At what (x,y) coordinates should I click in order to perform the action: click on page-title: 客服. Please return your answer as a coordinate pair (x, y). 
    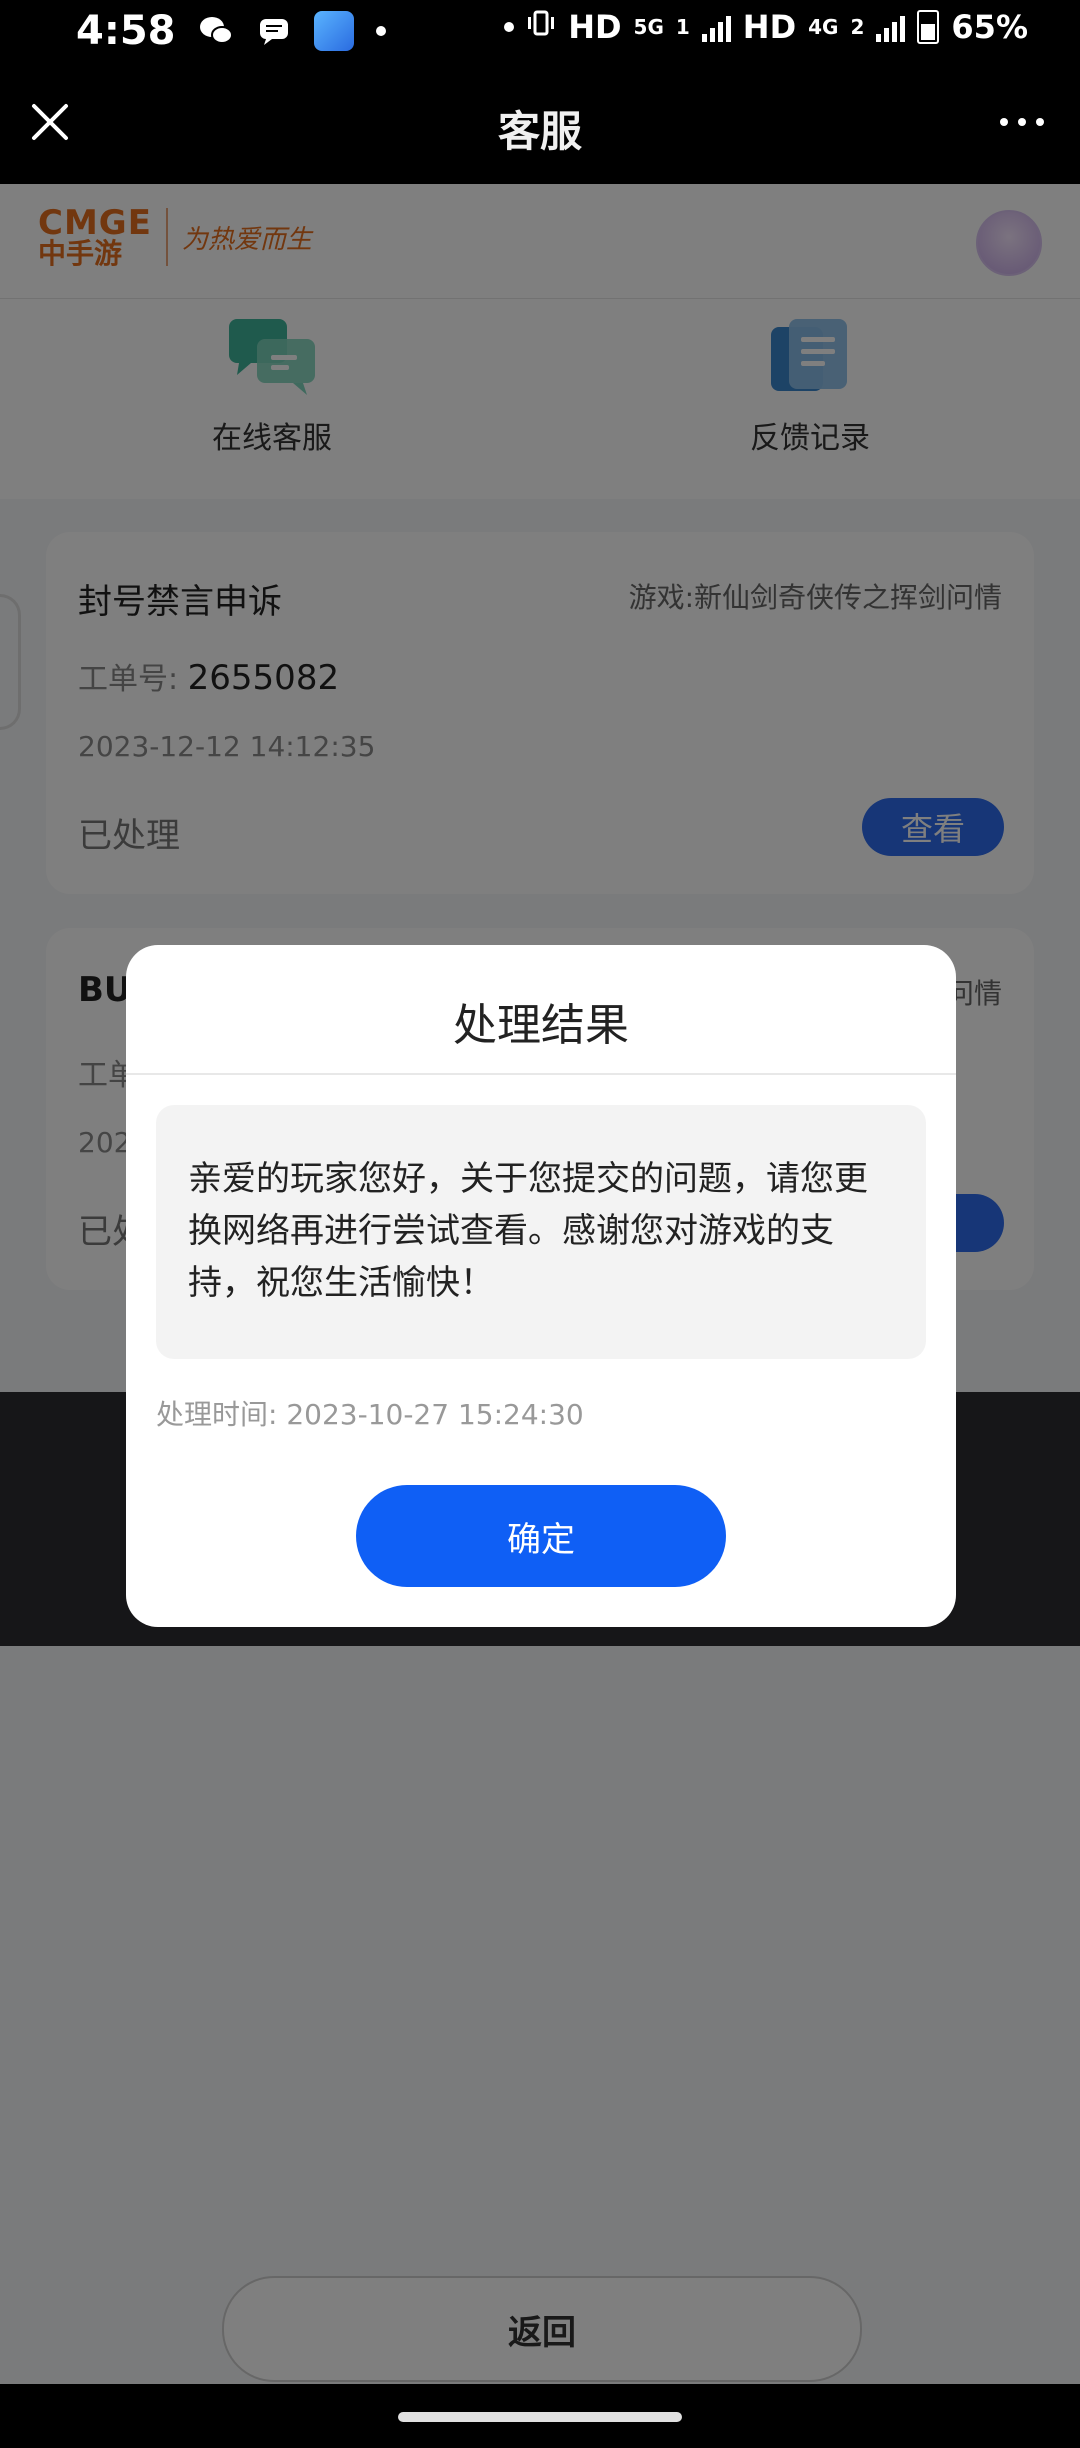
    Looking at the image, I should click on (539, 131).